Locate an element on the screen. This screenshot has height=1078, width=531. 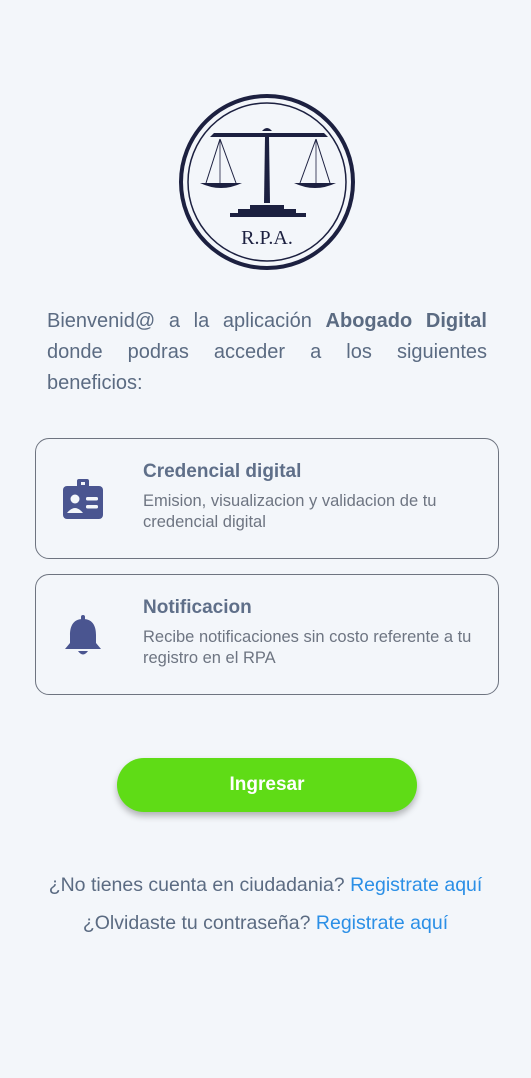
rpa-logo: R.P.A. is located at coordinates (267, 182).